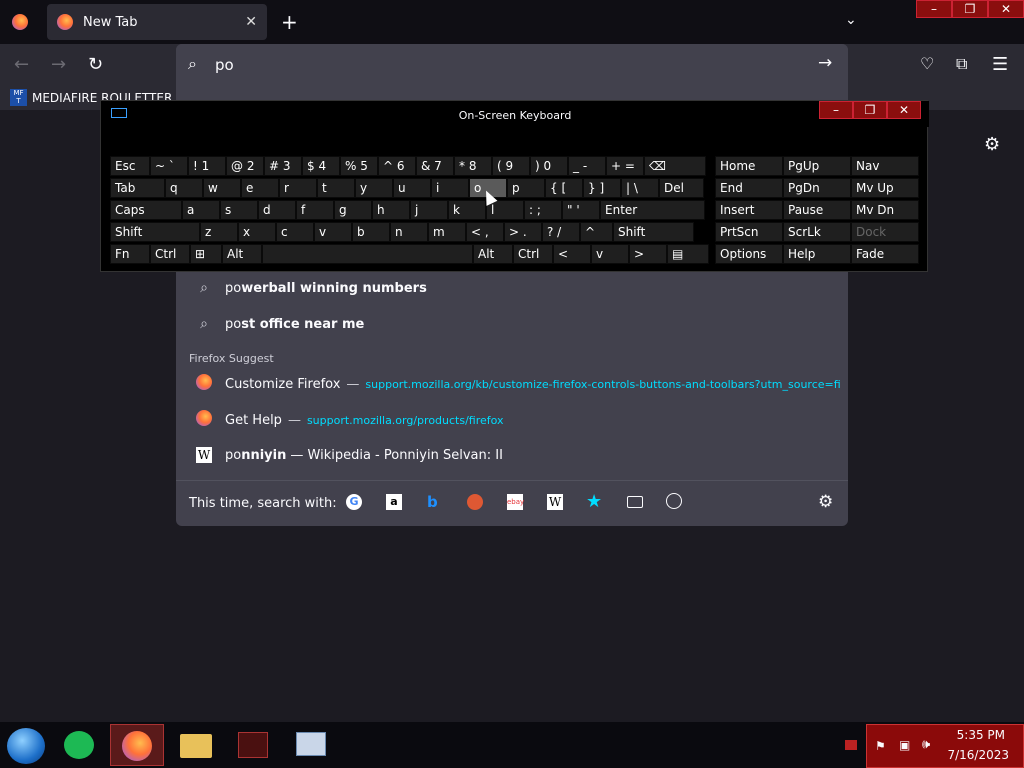 This screenshot has width=1024, height=768. What do you see at coordinates (904, 745) in the screenshot?
I see `network-icon: ▣` at bounding box center [904, 745].